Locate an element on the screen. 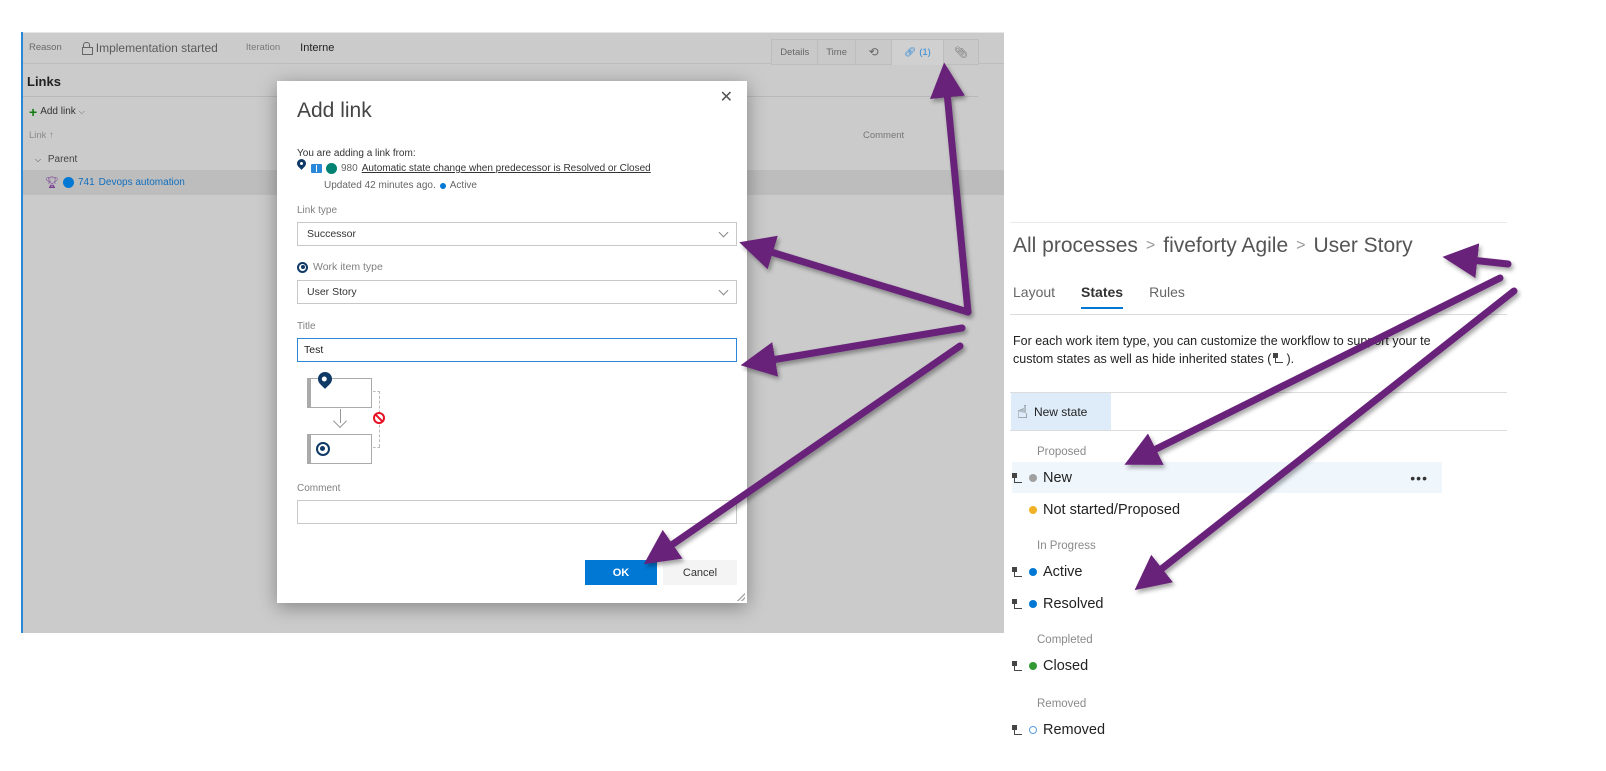 The height and width of the screenshot is (771, 1606). source-box is located at coordinates (339, 393).